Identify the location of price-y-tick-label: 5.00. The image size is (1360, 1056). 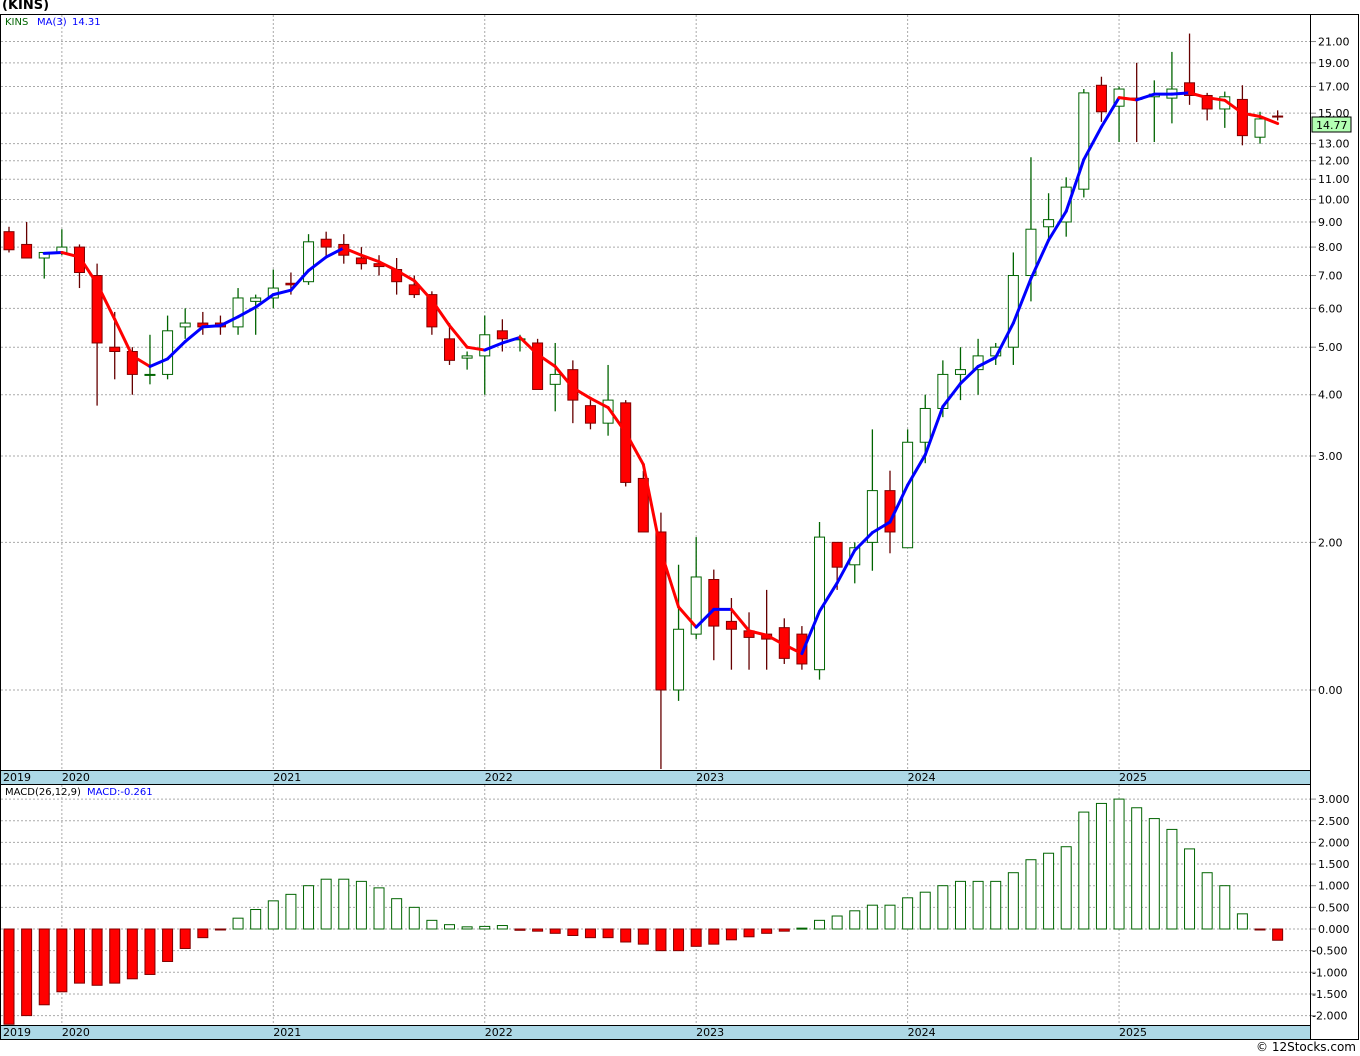
(1330, 347).